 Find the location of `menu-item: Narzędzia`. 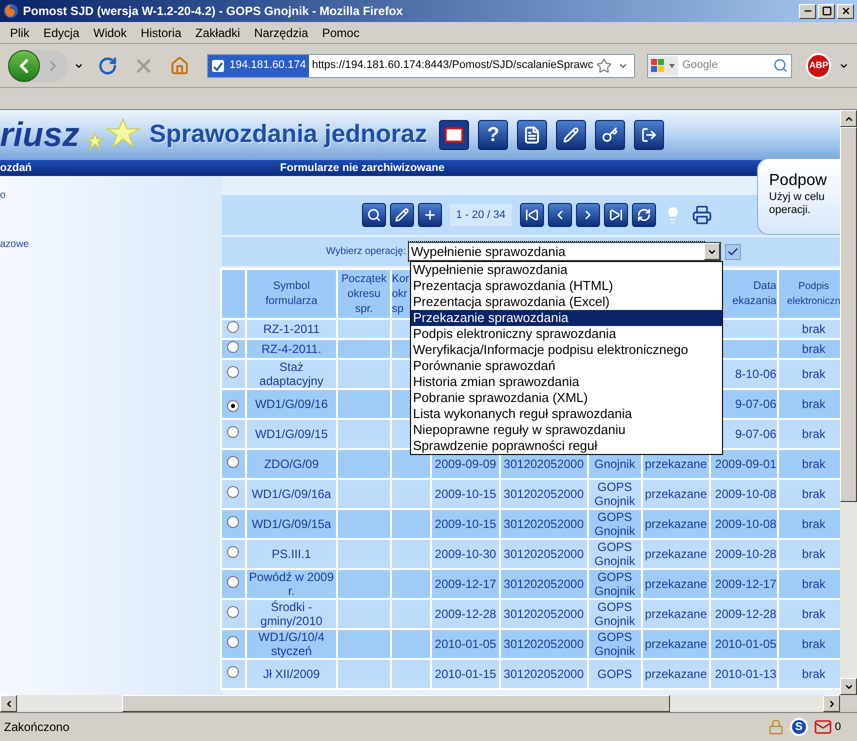

menu-item: Narzędzia is located at coordinates (281, 33).